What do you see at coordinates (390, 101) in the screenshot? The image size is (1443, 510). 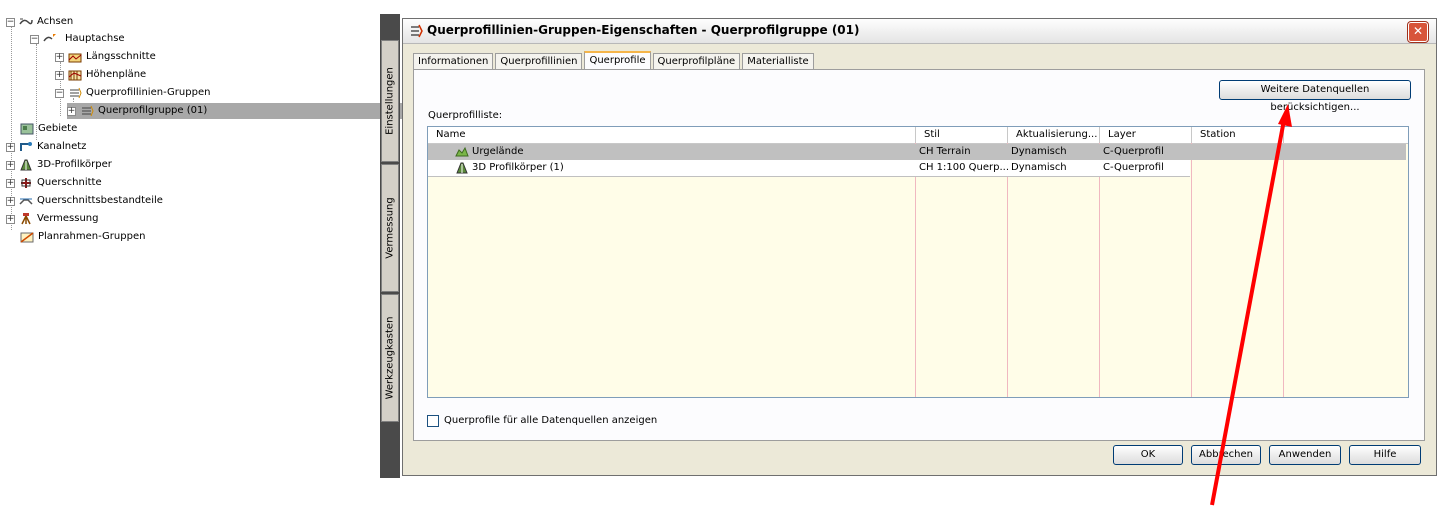 I see `palette-tab-einstellungen: Einstellungen` at bounding box center [390, 101].